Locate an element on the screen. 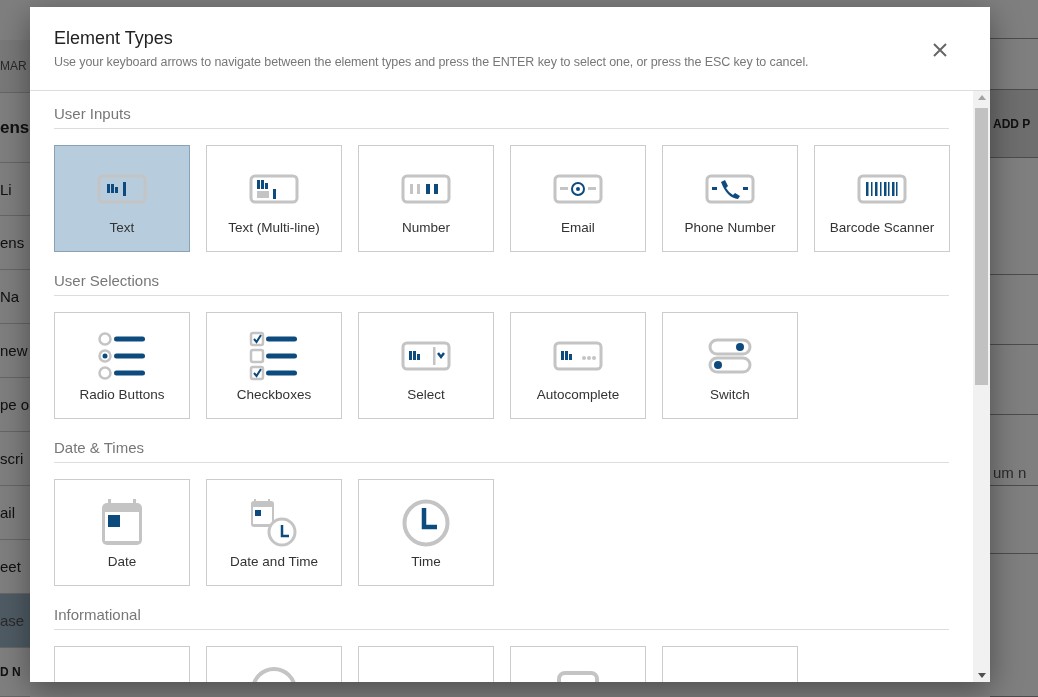 The image size is (1038, 697). element-type-tile: Number is located at coordinates (426, 198).